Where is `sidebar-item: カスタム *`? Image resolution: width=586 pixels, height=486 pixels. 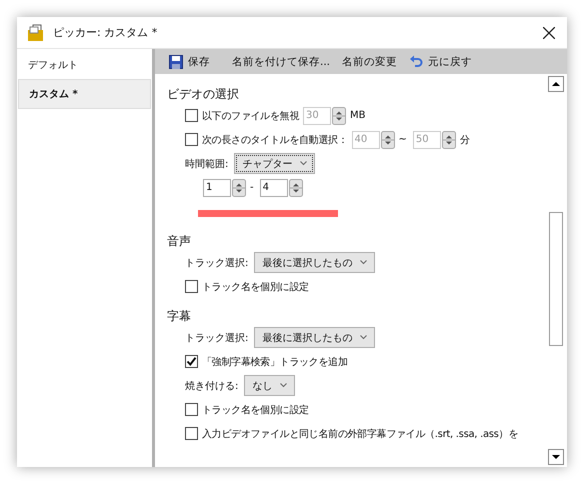 sidebar-item: カスタム * is located at coordinates (84, 94).